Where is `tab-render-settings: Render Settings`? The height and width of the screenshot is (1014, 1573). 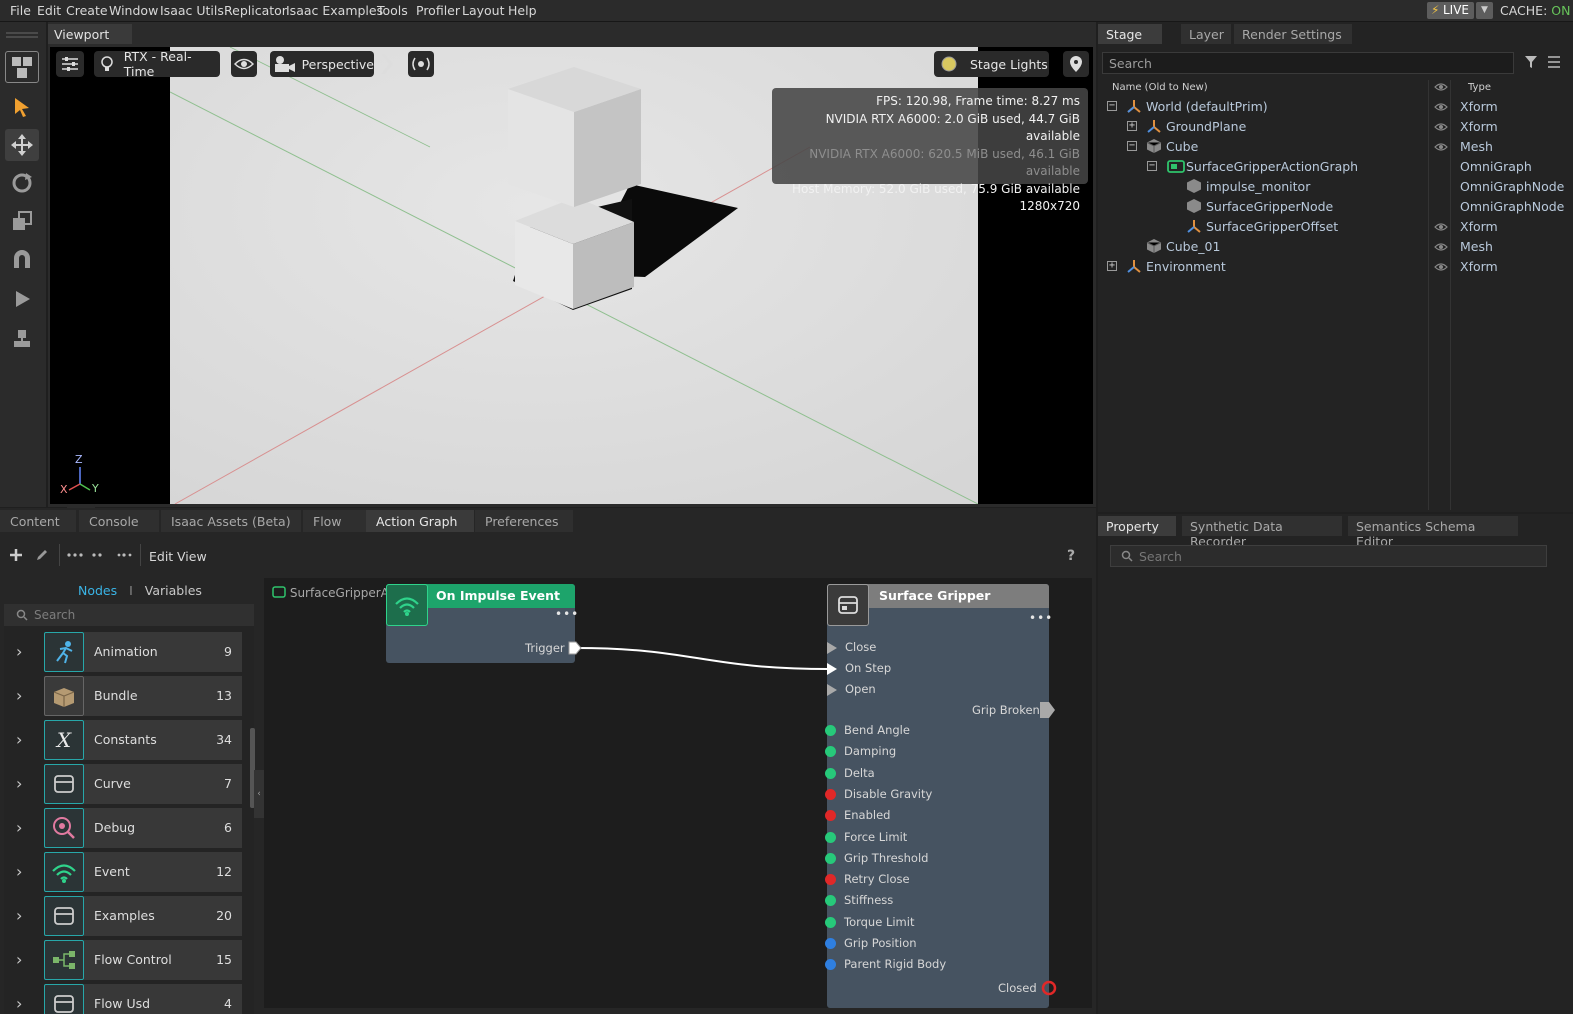
tab-render-settings: Render Settings is located at coordinates (1293, 34).